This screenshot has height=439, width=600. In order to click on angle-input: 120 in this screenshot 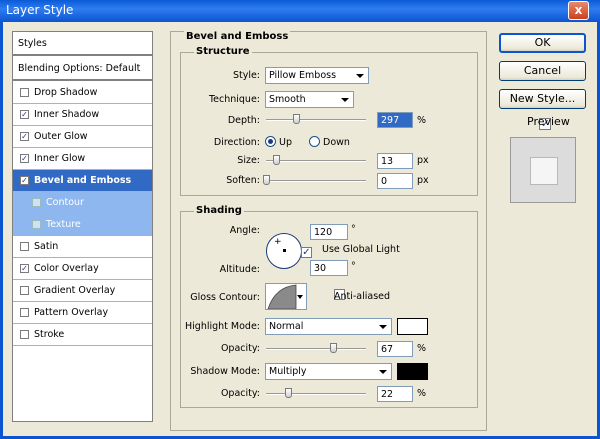, I will do `click(329, 232)`.